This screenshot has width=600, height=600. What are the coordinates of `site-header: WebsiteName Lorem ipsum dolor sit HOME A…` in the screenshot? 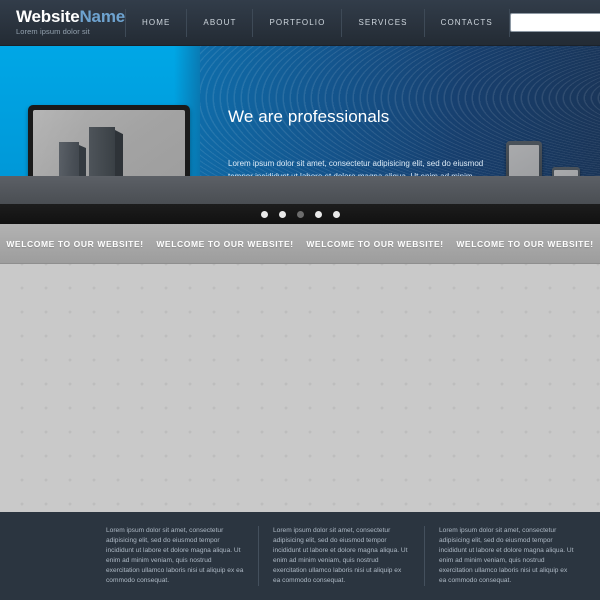 It's located at (300, 23).